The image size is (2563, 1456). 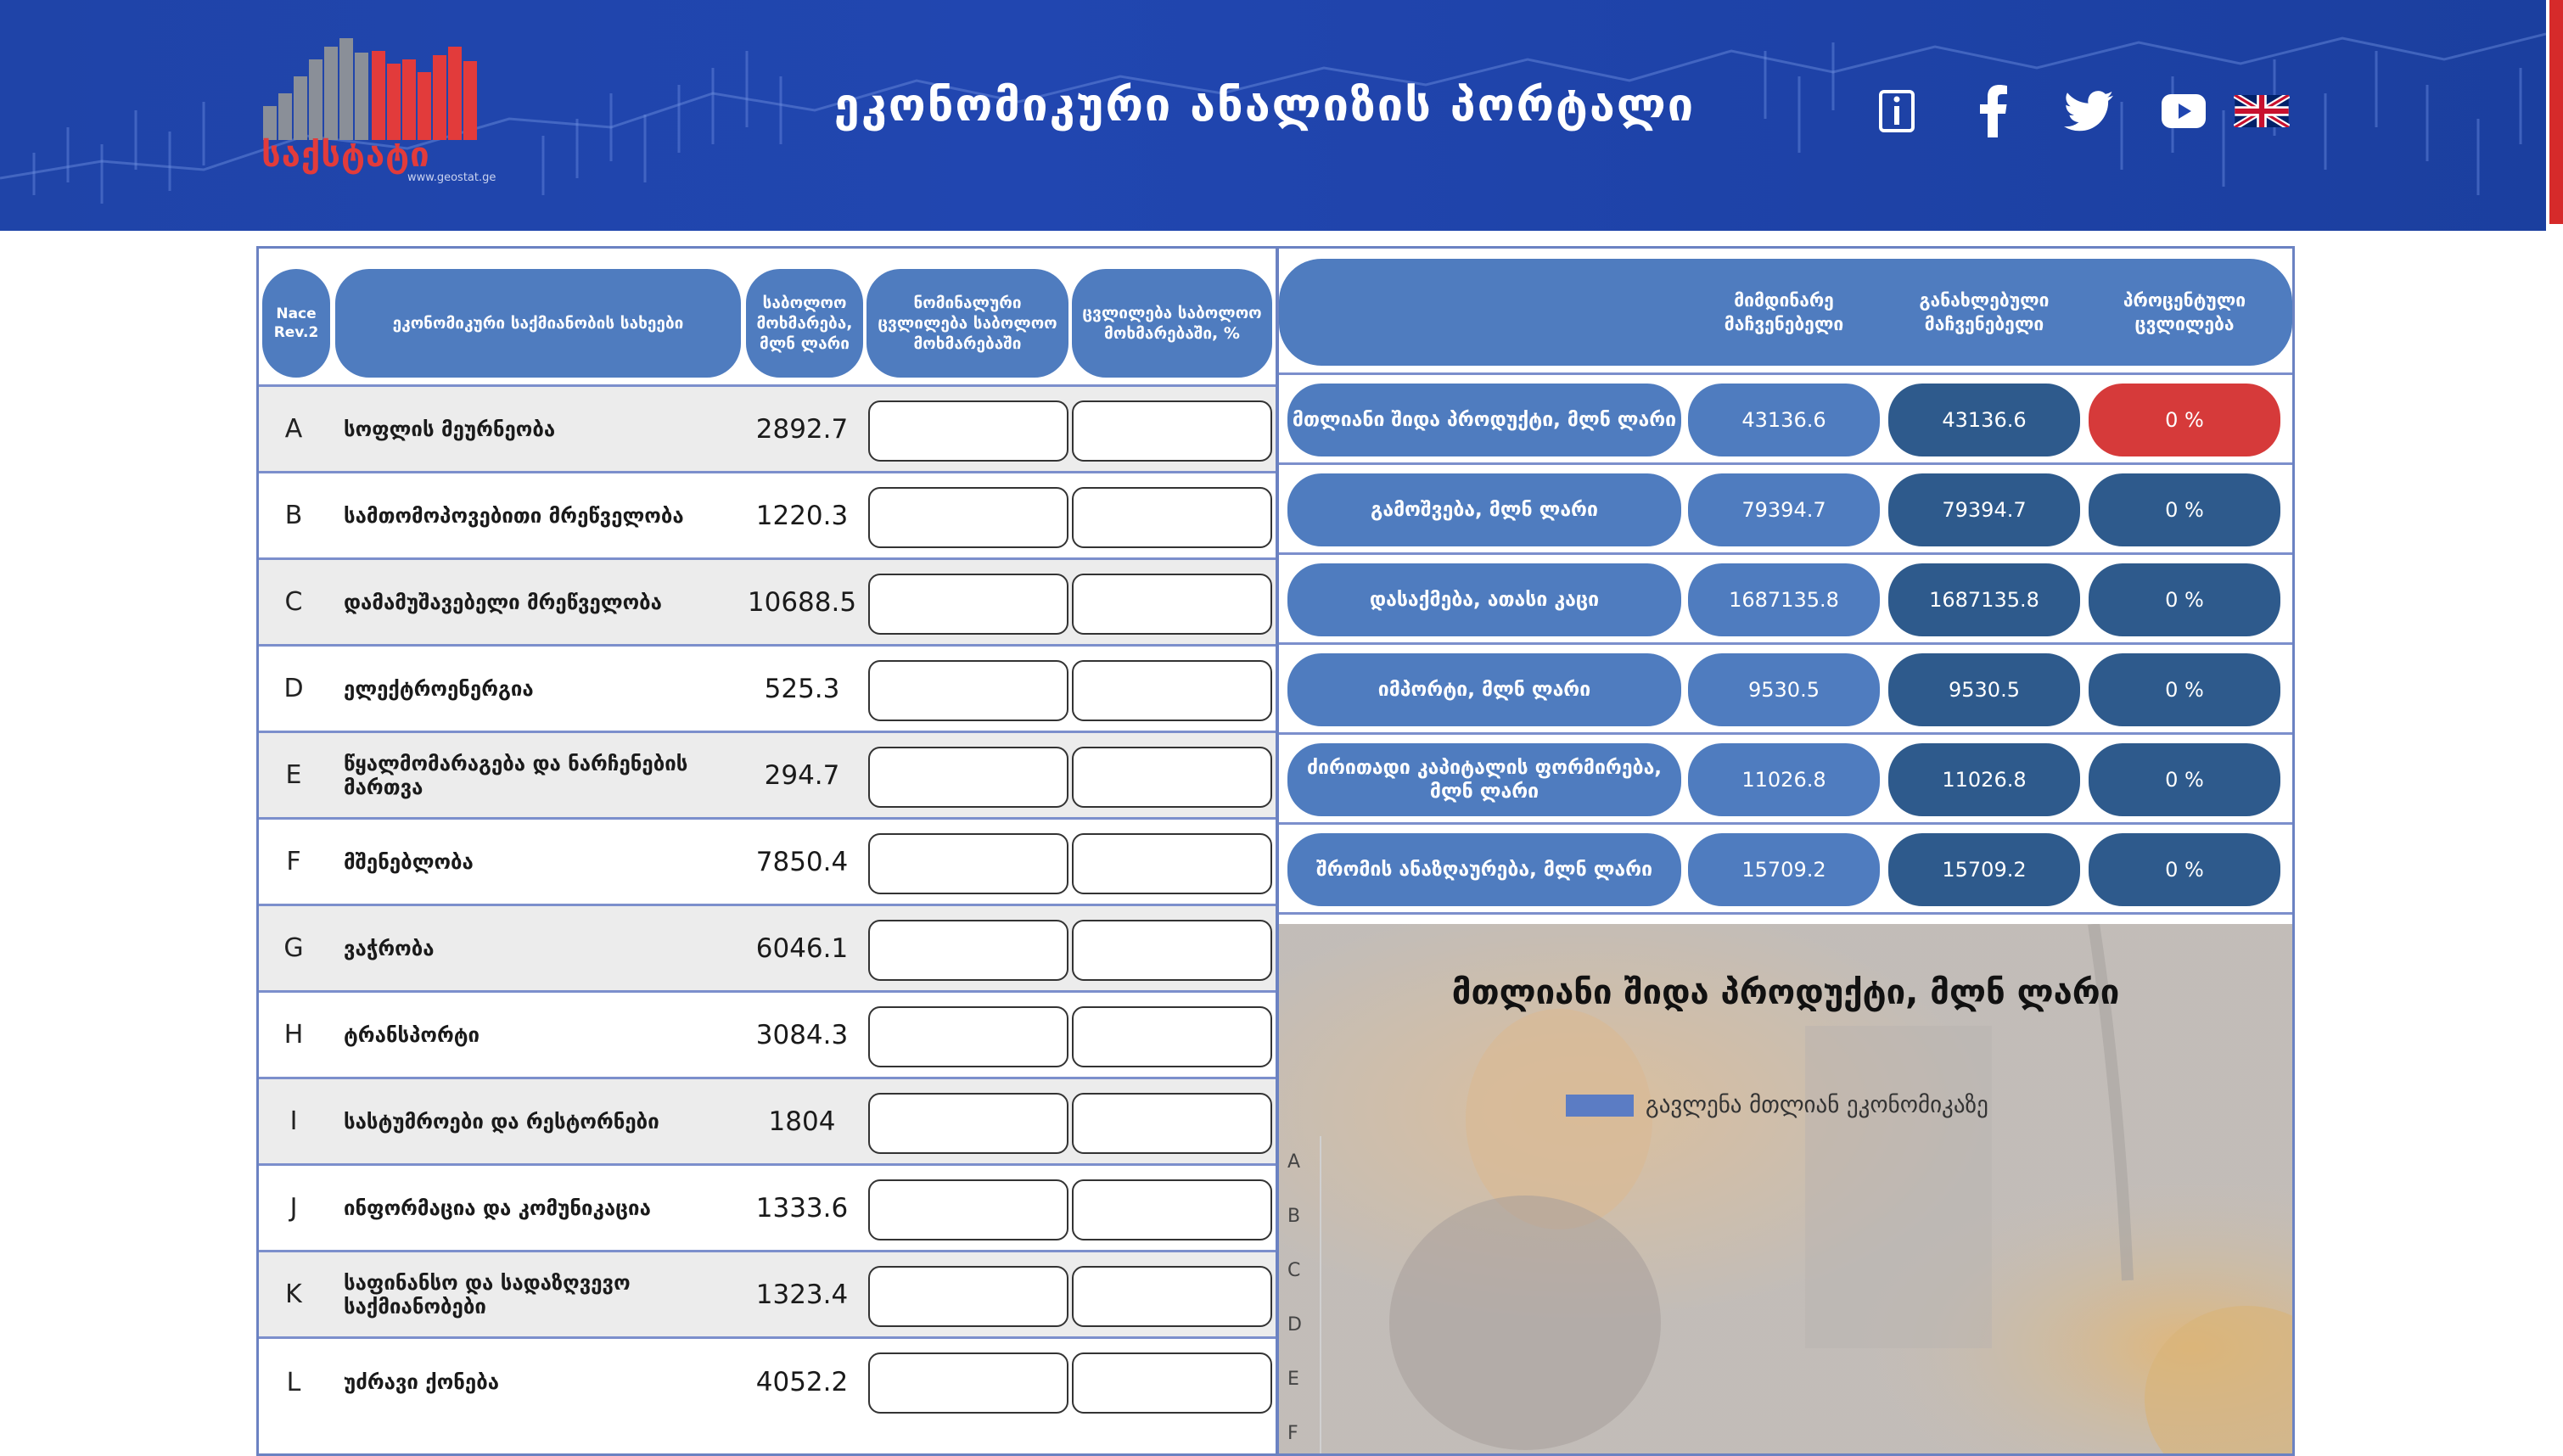 I want to click on row-code: A, so click(x=294, y=429).